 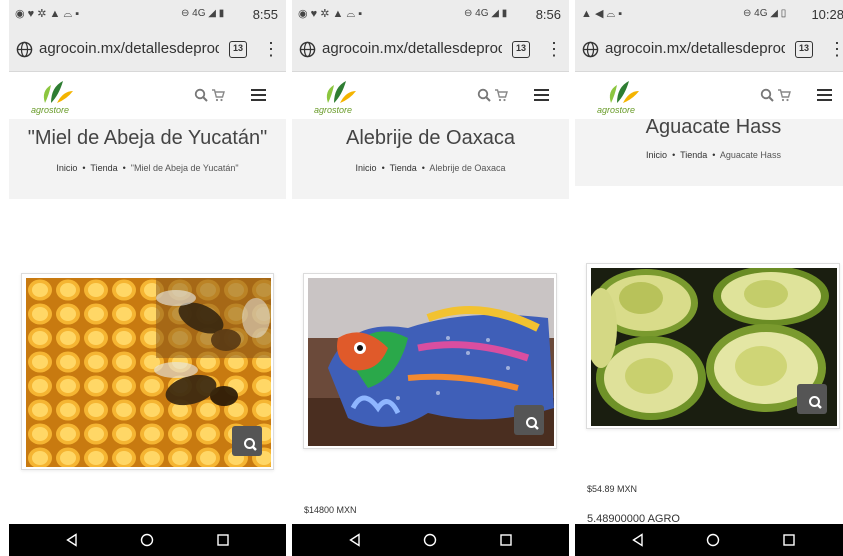 I want to click on signal-icons: ⊖ 4G ◢ ▯, so click(x=765, y=13).